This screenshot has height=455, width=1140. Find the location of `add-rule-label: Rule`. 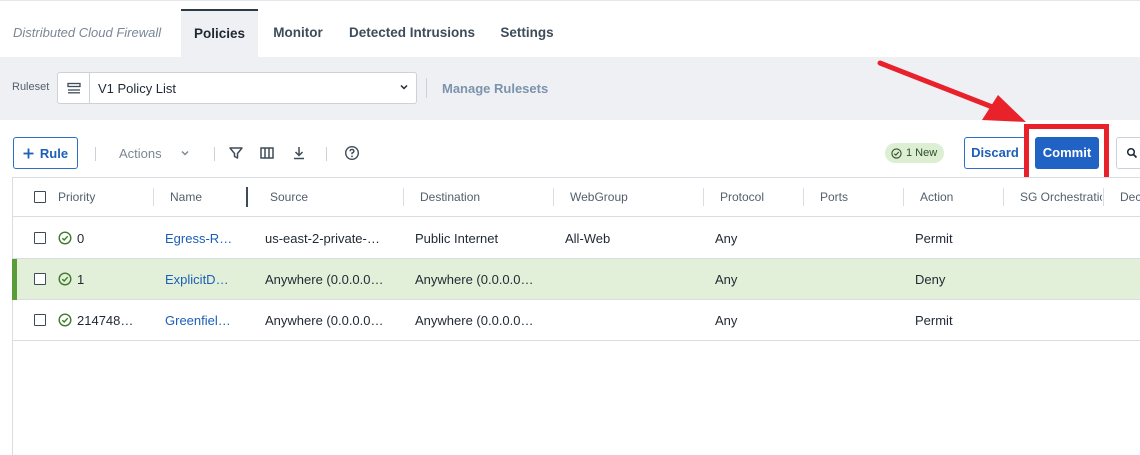

add-rule-label: Rule is located at coordinates (54, 153).